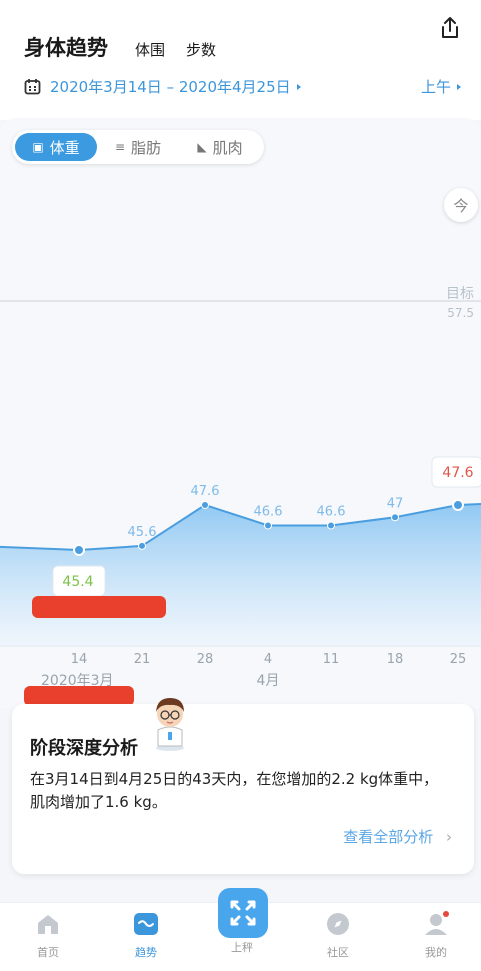 The image size is (481, 971). Describe the element at coordinates (268, 681) in the screenshot. I see `month-label: 4月` at that location.